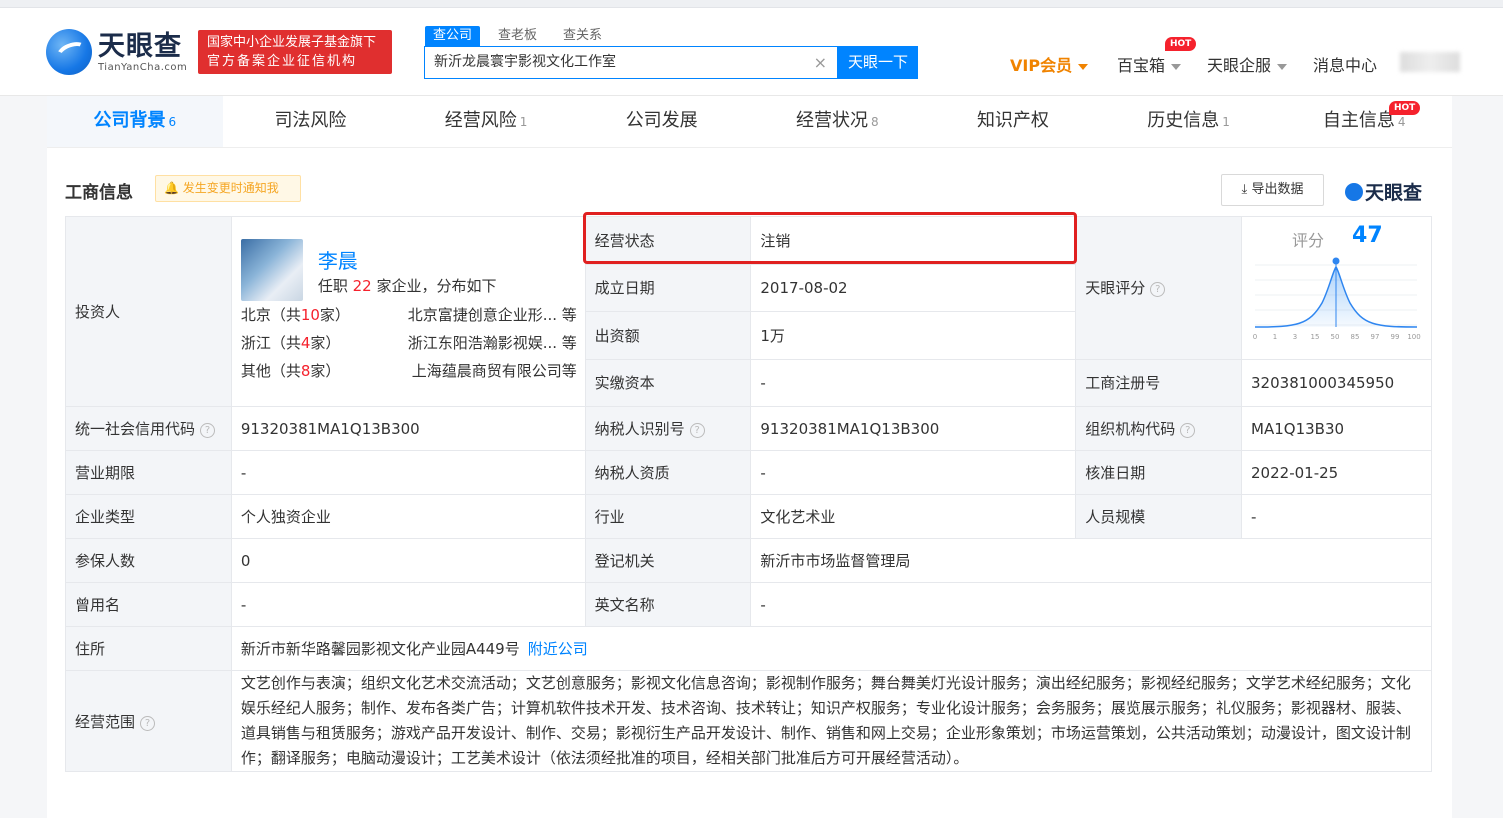  Describe the element at coordinates (1189, 121) in the screenshot. I see `tab-history: 历史信息 1` at that location.